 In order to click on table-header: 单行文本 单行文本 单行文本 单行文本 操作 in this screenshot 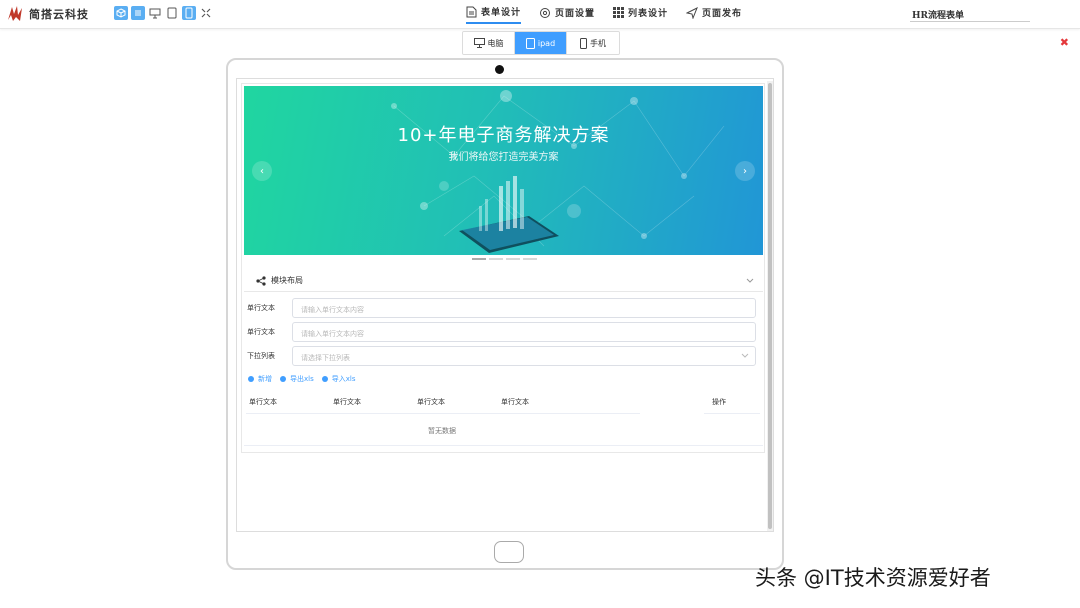, I will do `click(503, 401)`.